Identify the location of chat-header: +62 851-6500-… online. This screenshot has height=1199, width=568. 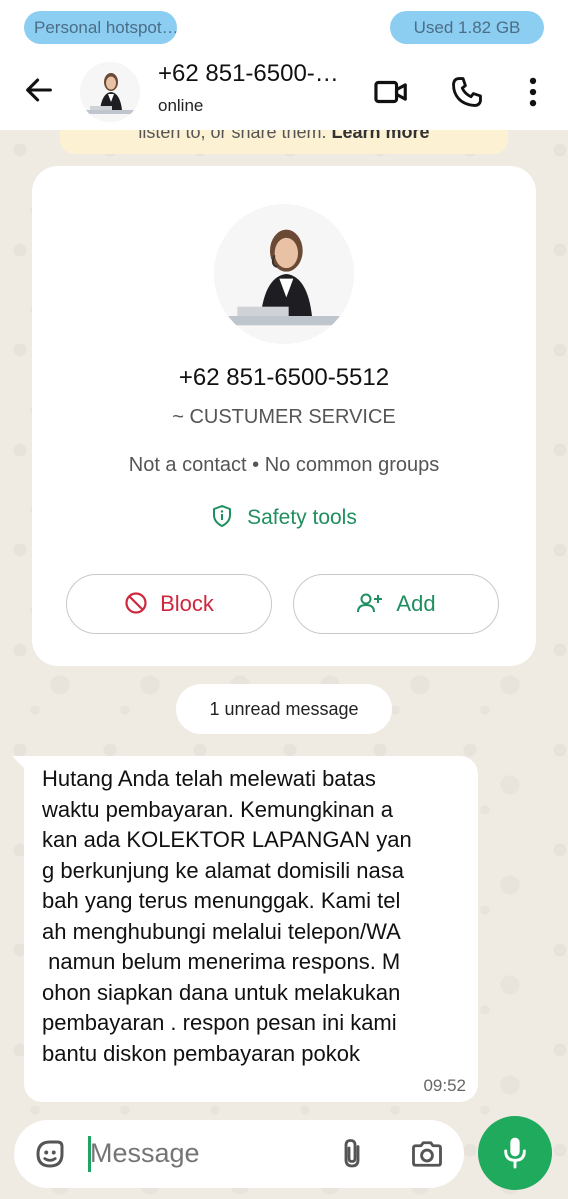
(284, 93).